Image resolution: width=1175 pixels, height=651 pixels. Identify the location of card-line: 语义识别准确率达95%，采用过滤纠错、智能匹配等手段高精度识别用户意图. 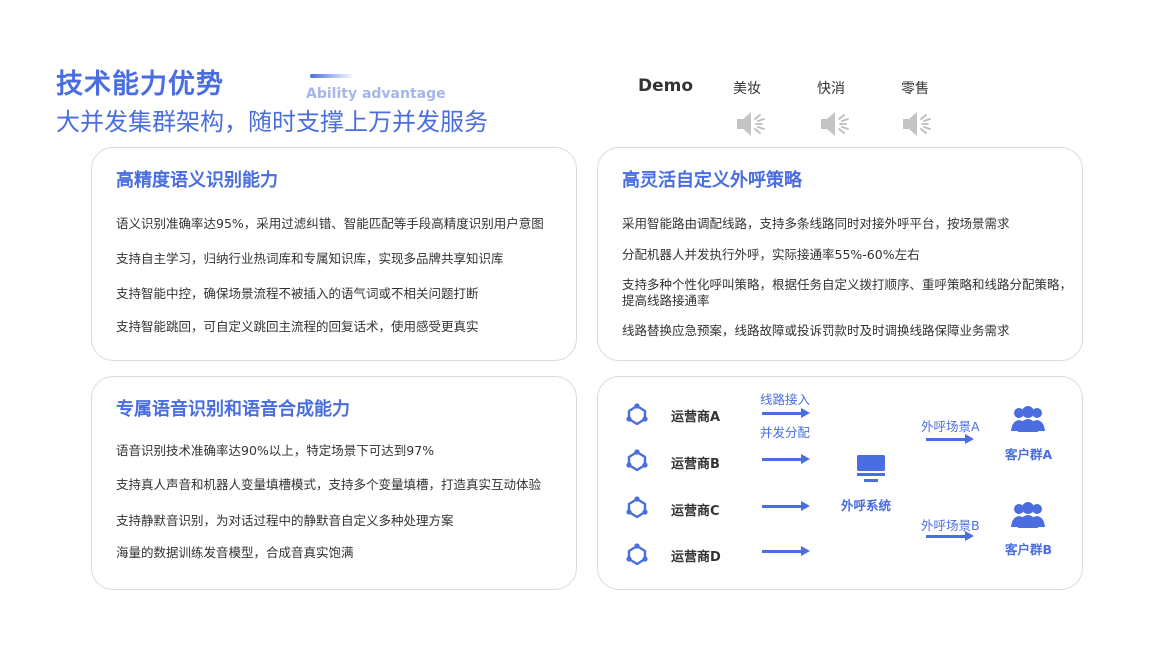
(330, 223).